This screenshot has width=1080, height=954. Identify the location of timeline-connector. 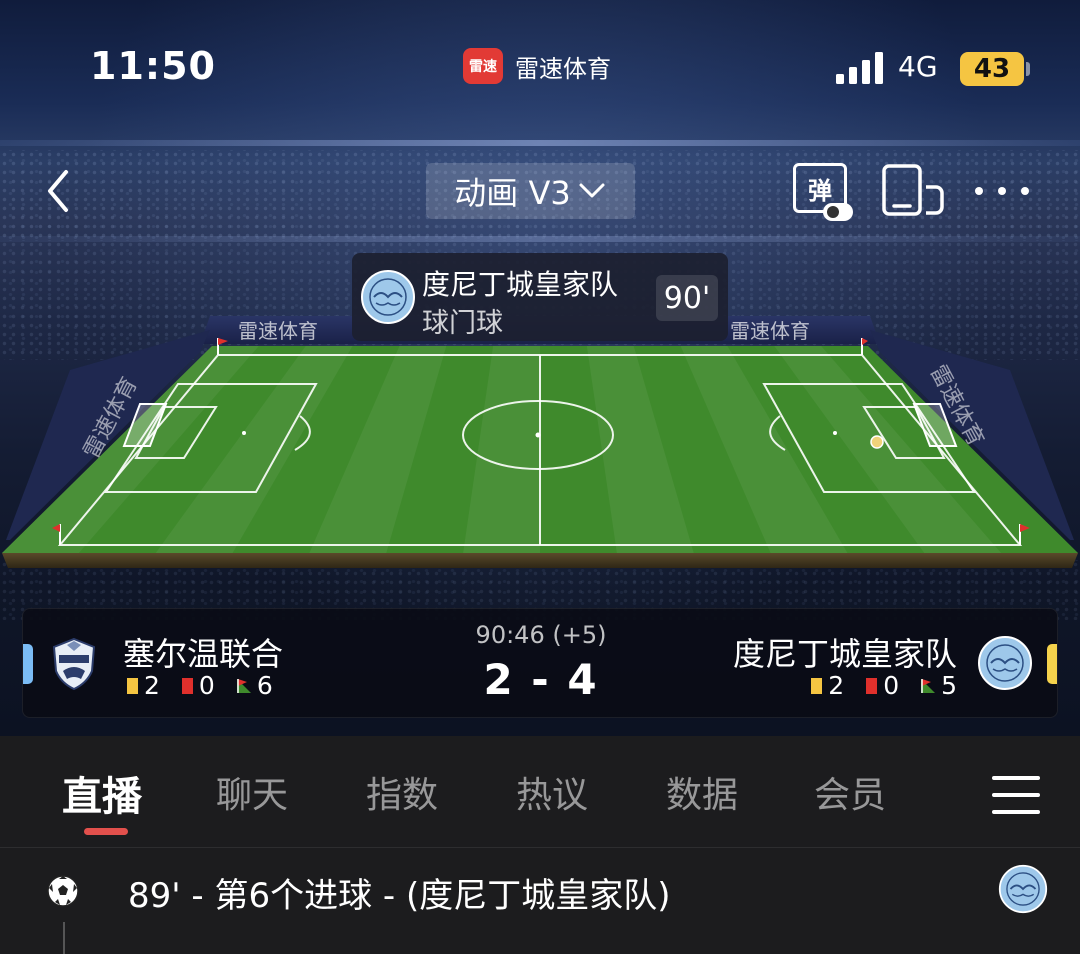
(64, 938).